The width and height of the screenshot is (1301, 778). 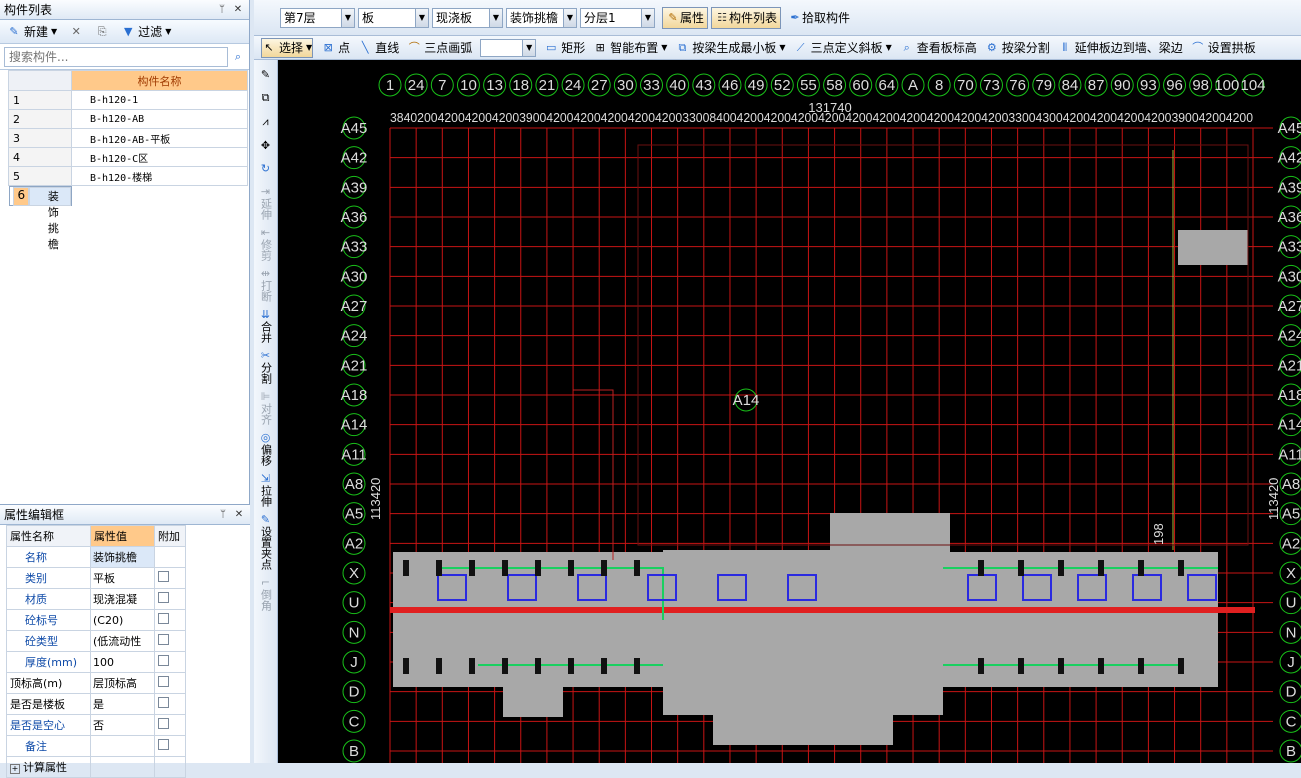 What do you see at coordinates (1291, 573) in the screenshot?
I see `axis-label-right: X` at bounding box center [1291, 573].